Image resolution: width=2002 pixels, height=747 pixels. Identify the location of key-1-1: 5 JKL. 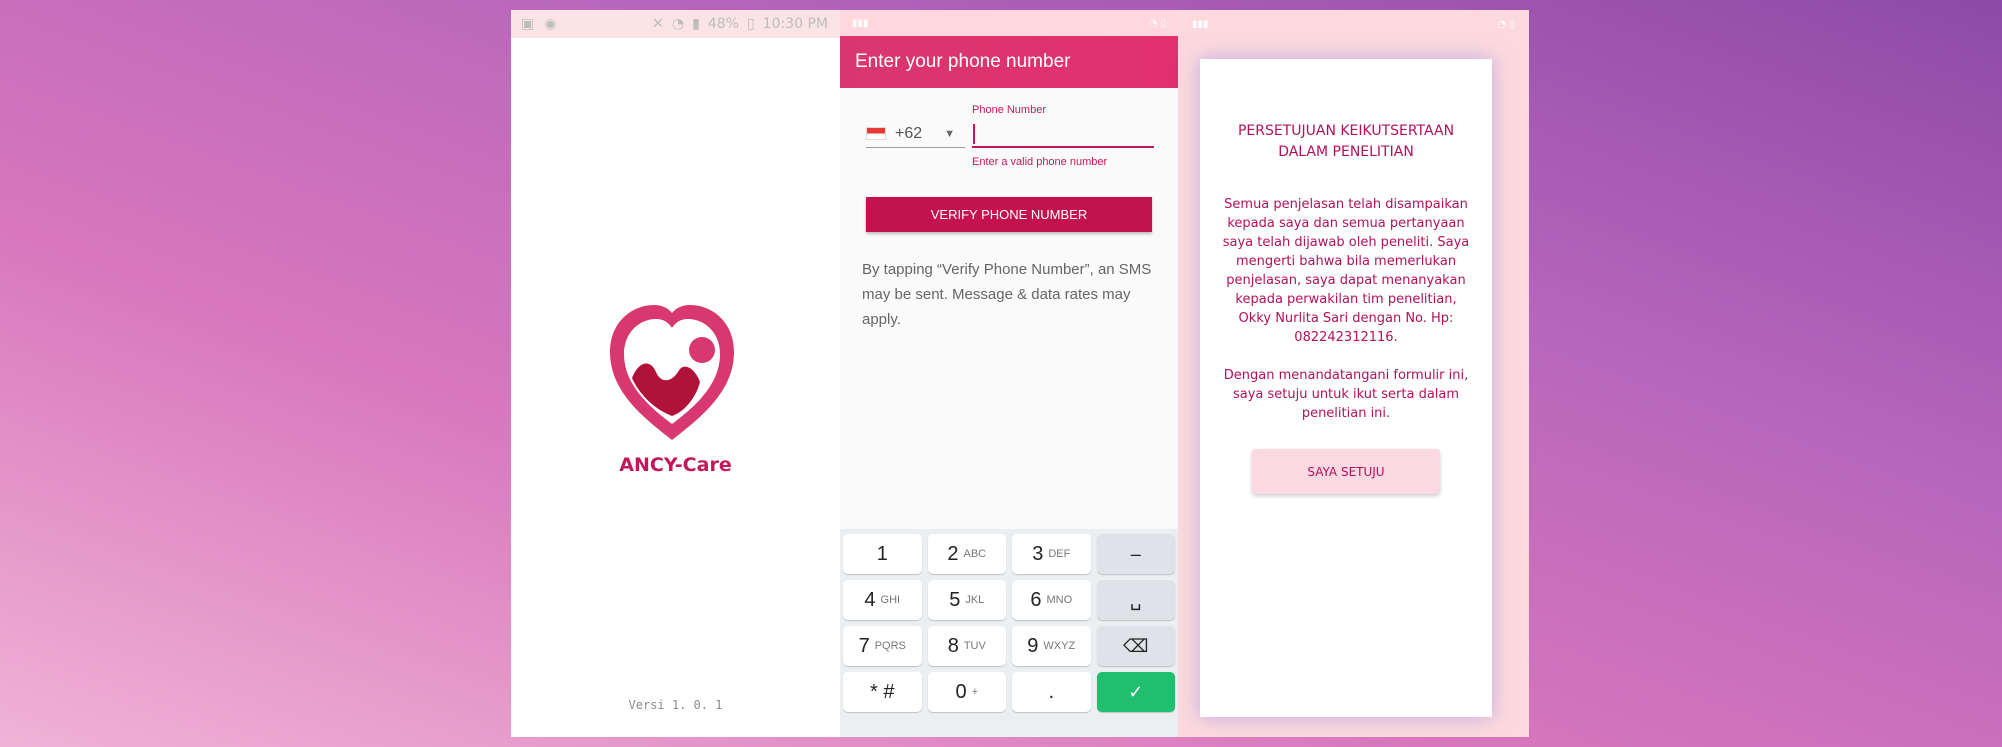
(966, 600).